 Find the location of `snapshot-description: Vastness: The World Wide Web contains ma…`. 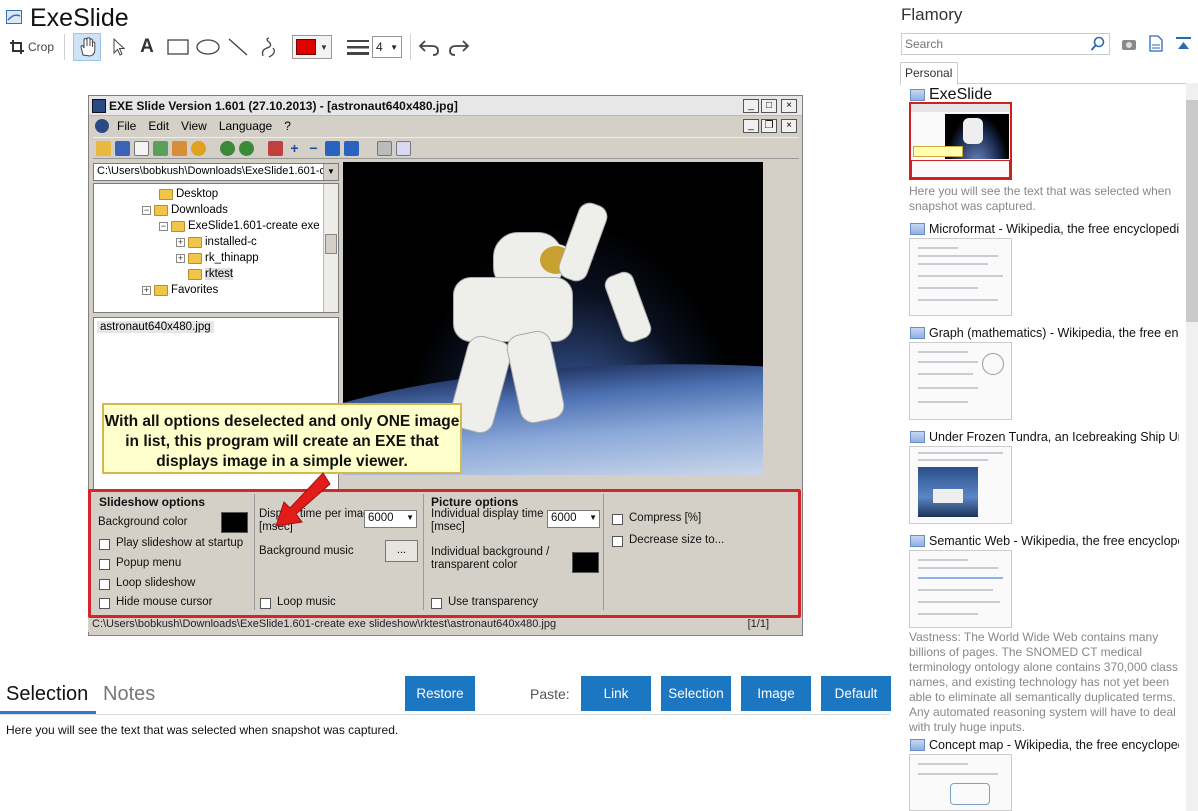

snapshot-description: Vastness: The World Wide Web contains ma… is located at coordinates (1043, 682).